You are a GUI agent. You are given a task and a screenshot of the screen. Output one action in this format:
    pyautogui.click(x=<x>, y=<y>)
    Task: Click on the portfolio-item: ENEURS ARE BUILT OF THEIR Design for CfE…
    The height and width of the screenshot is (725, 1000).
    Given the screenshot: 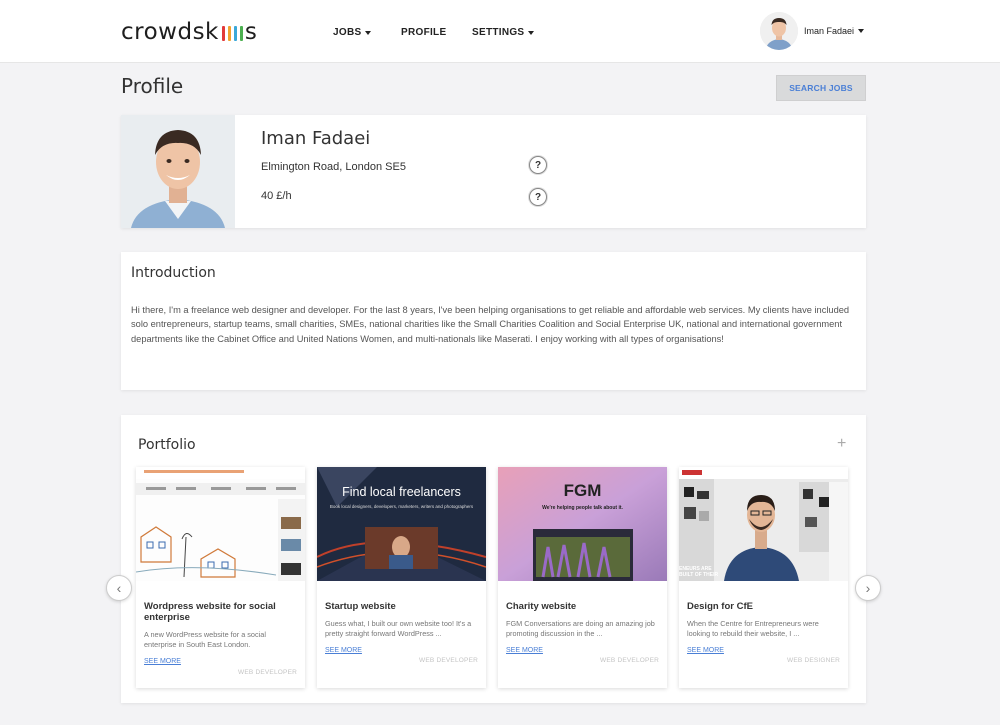 What is the action you would take?
    pyautogui.click(x=763, y=577)
    